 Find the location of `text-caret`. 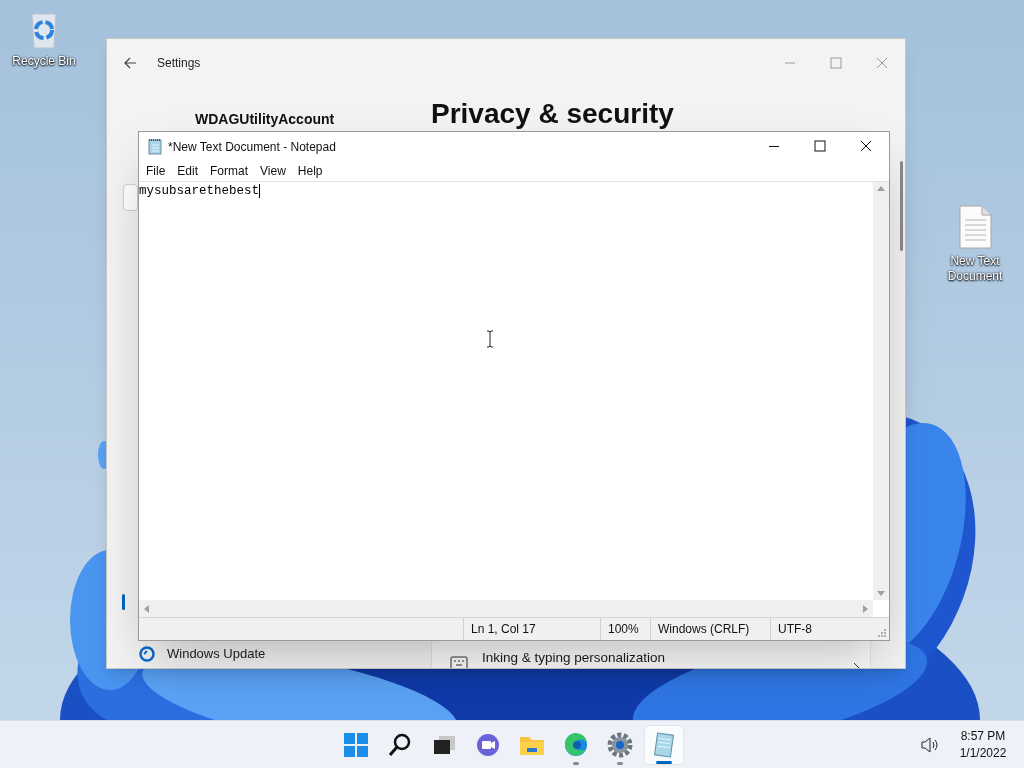

text-caret is located at coordinates (260, 191).